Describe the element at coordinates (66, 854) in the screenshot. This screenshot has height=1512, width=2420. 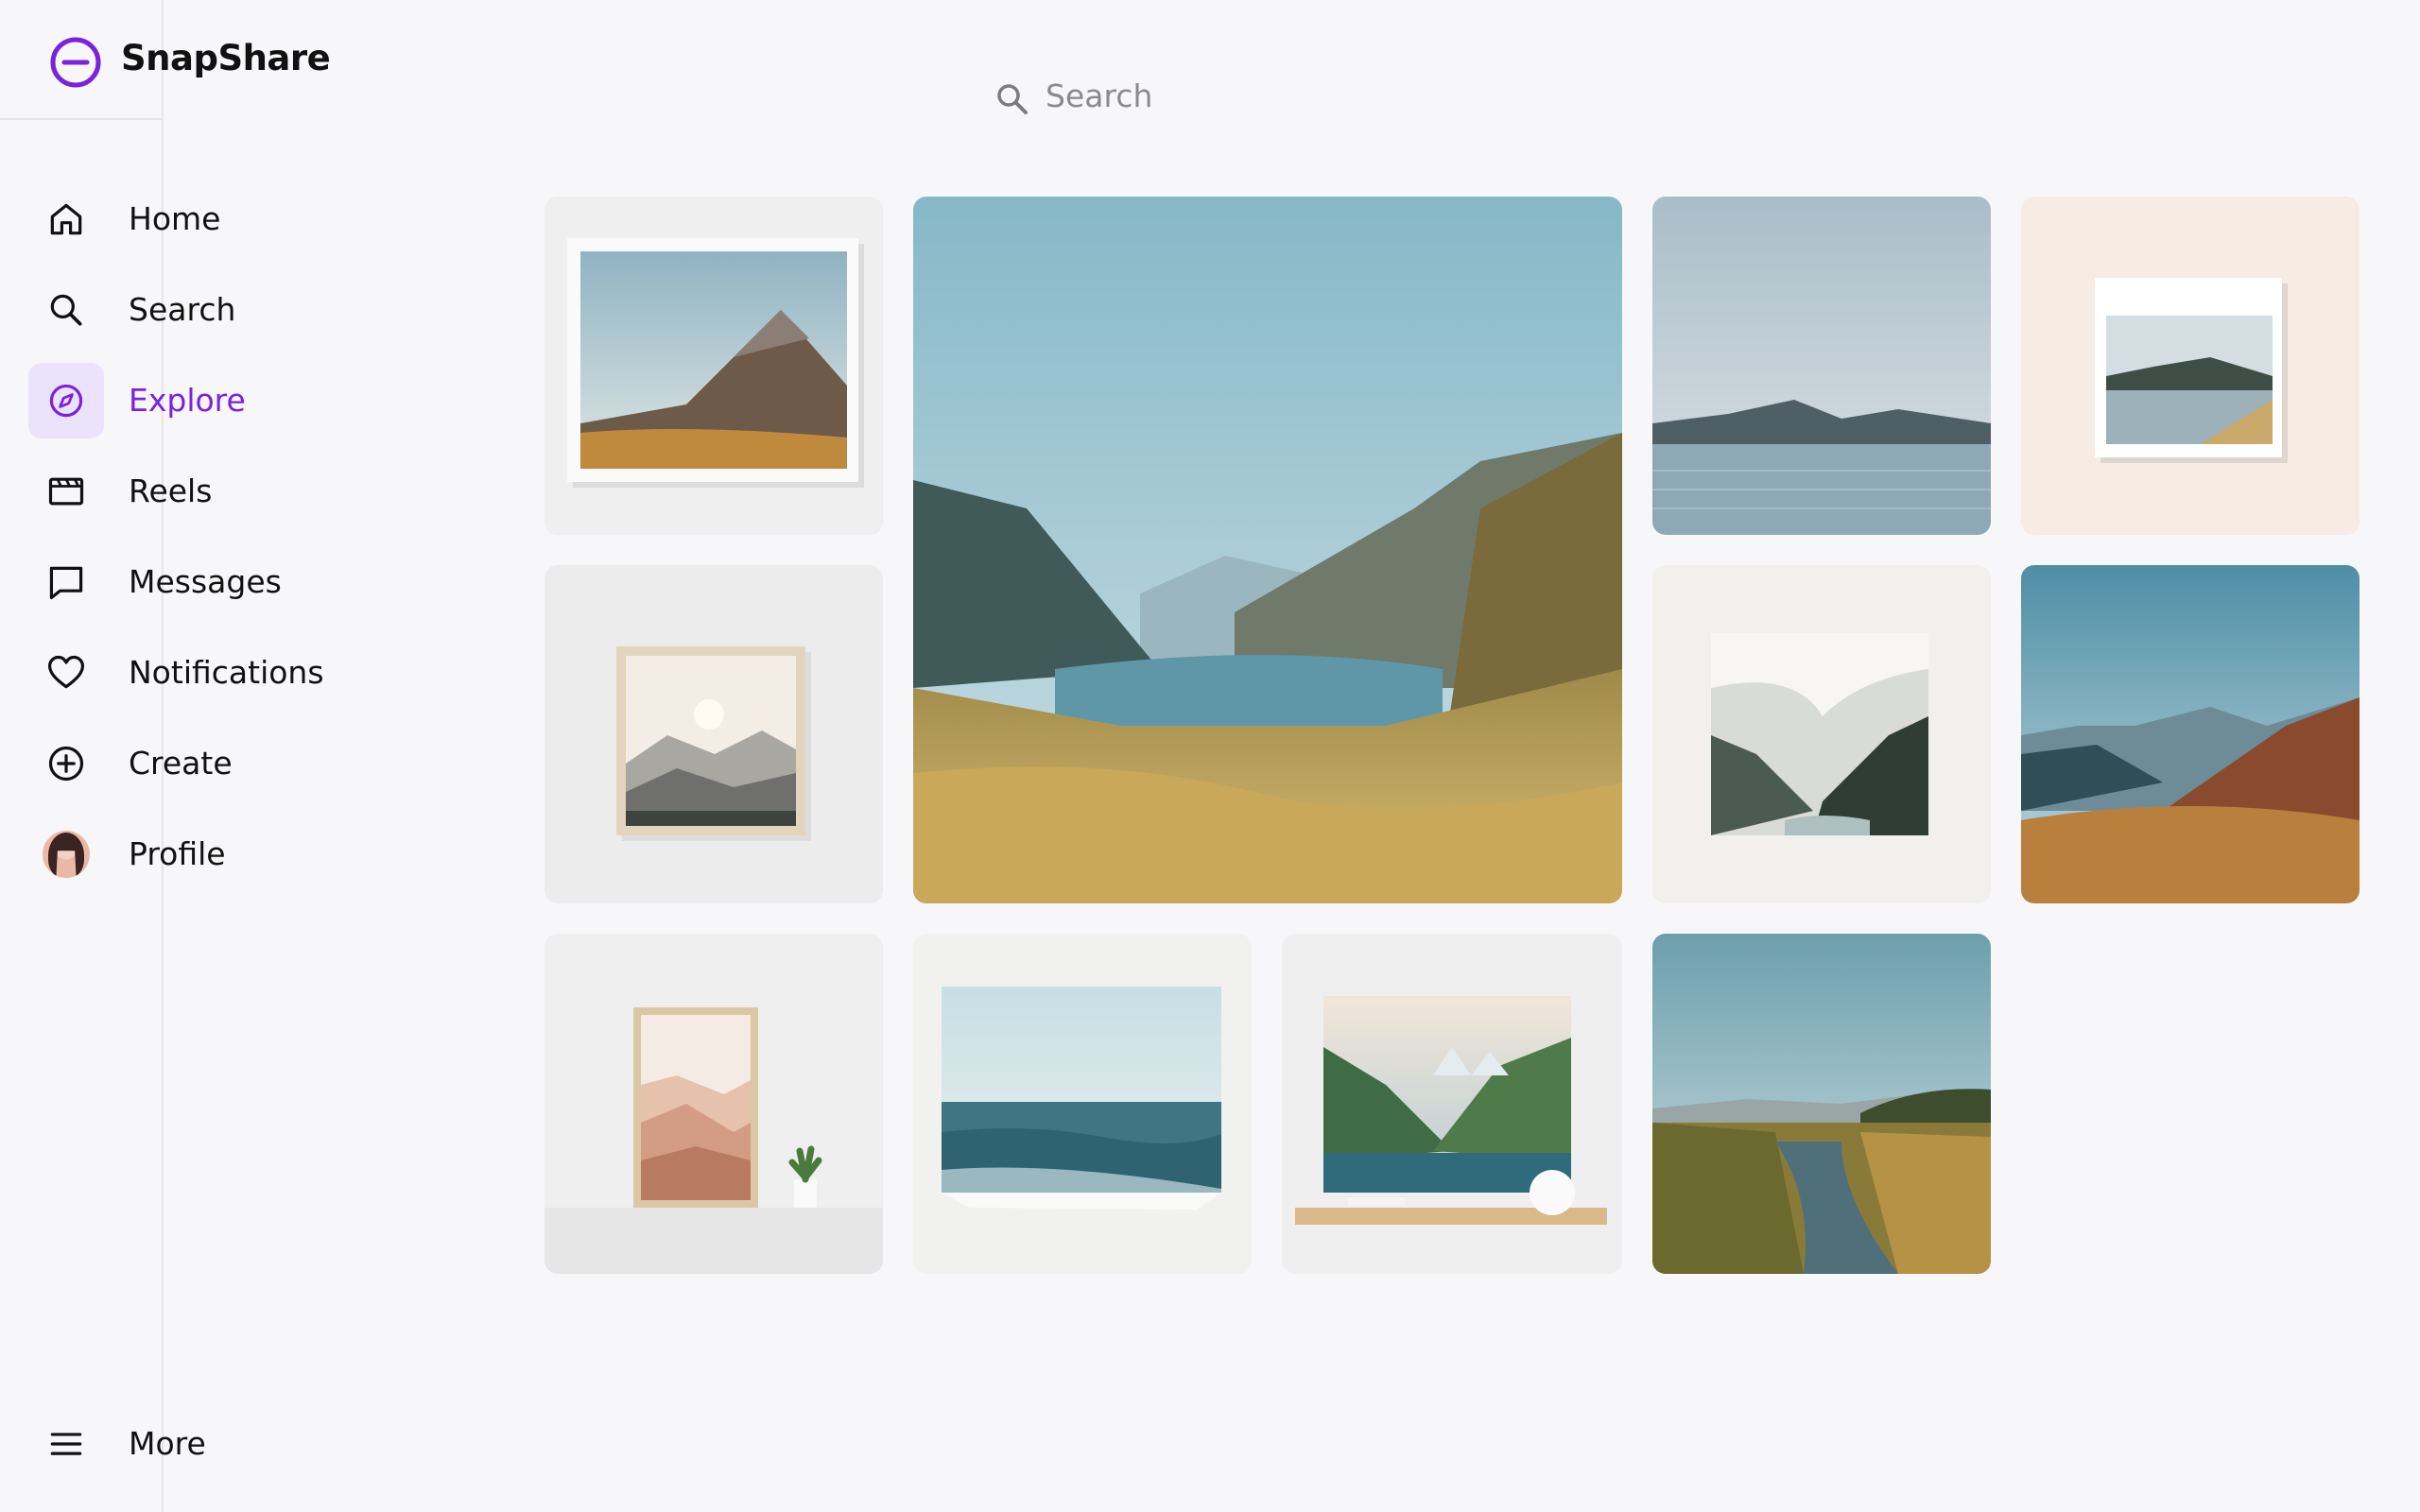
I see `avatar` at that location.